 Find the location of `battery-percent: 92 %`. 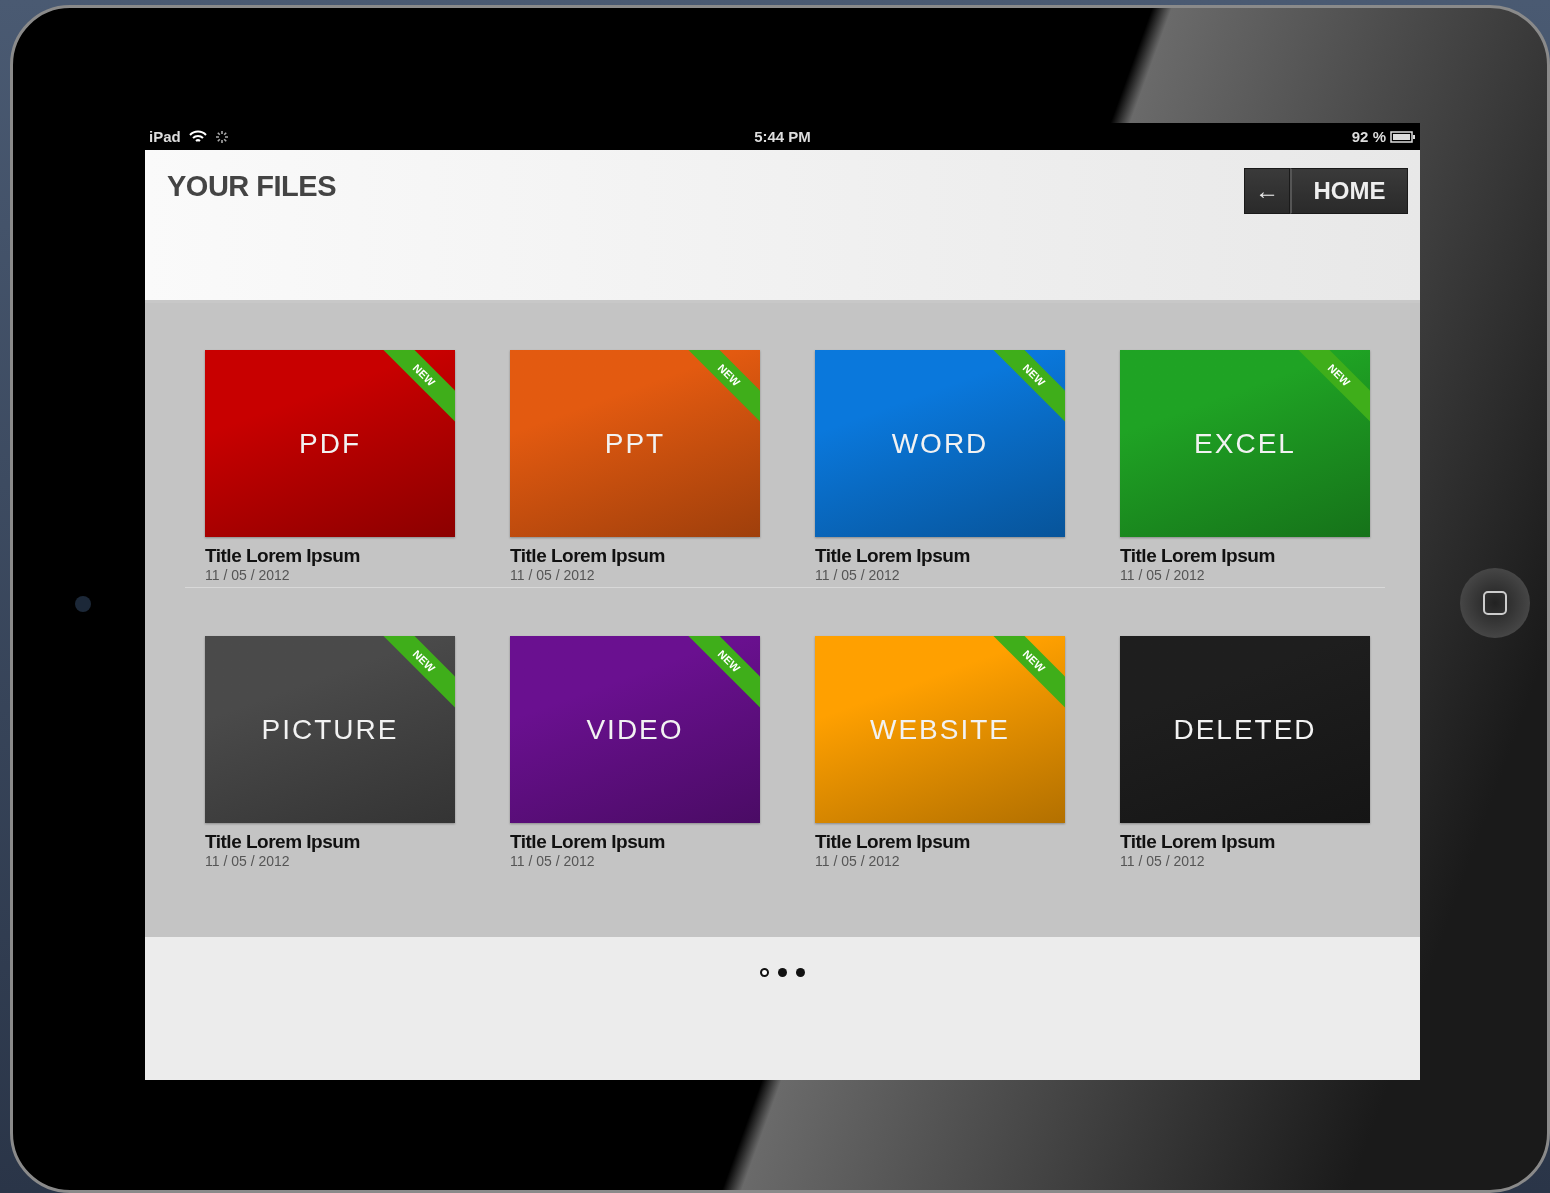

battery-percent: 92 % is located at coordinates (1368, 136).